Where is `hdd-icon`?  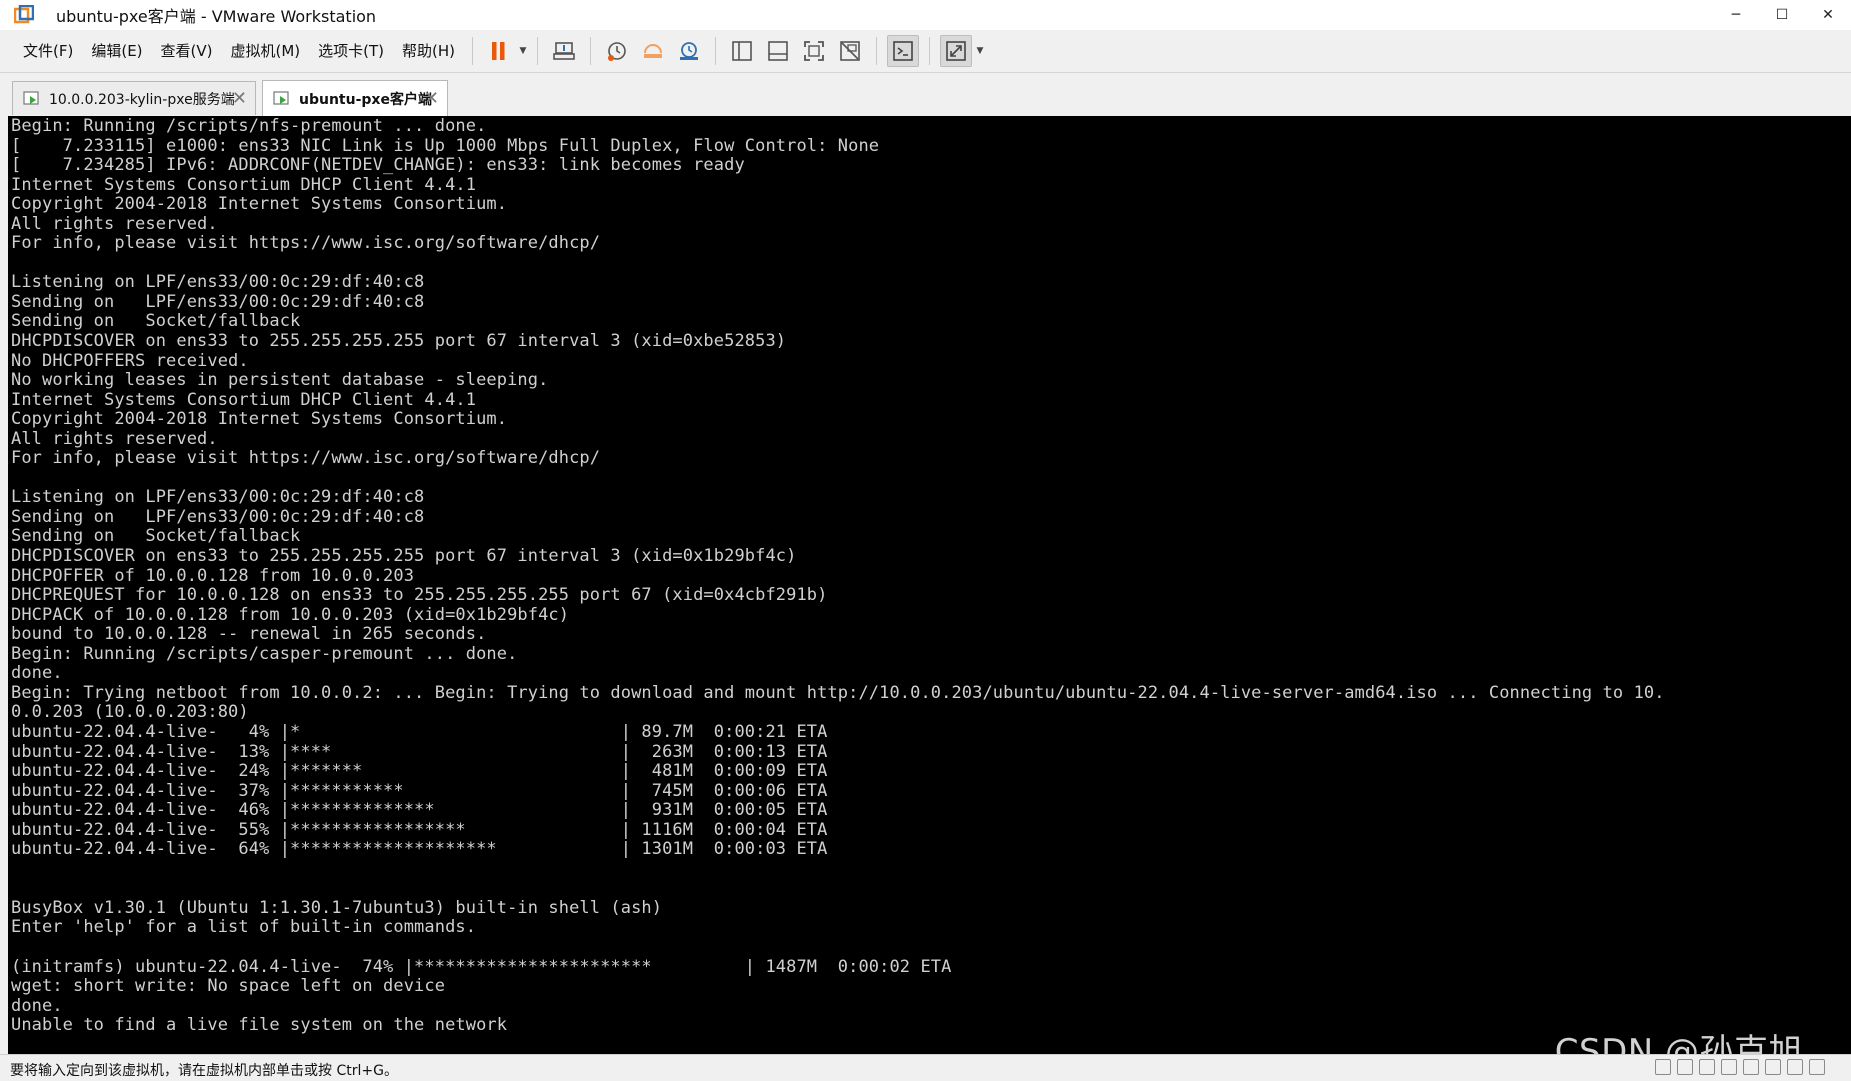 hdd-icon is located at coordinates (1663, 1067).